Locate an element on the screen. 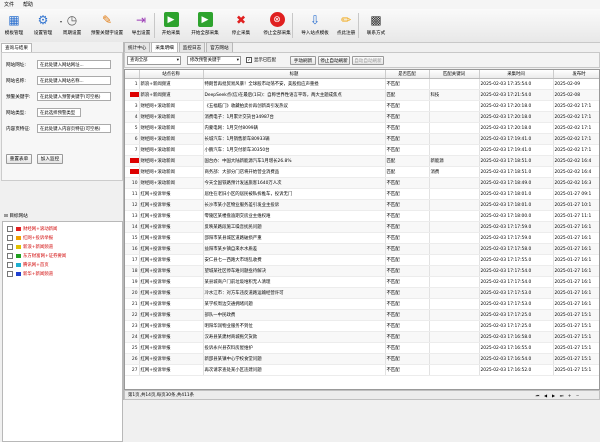 This screenshot has height=442, width=600. target-site-item: 新华+新闻频道 is located at coordinates (30, 274).